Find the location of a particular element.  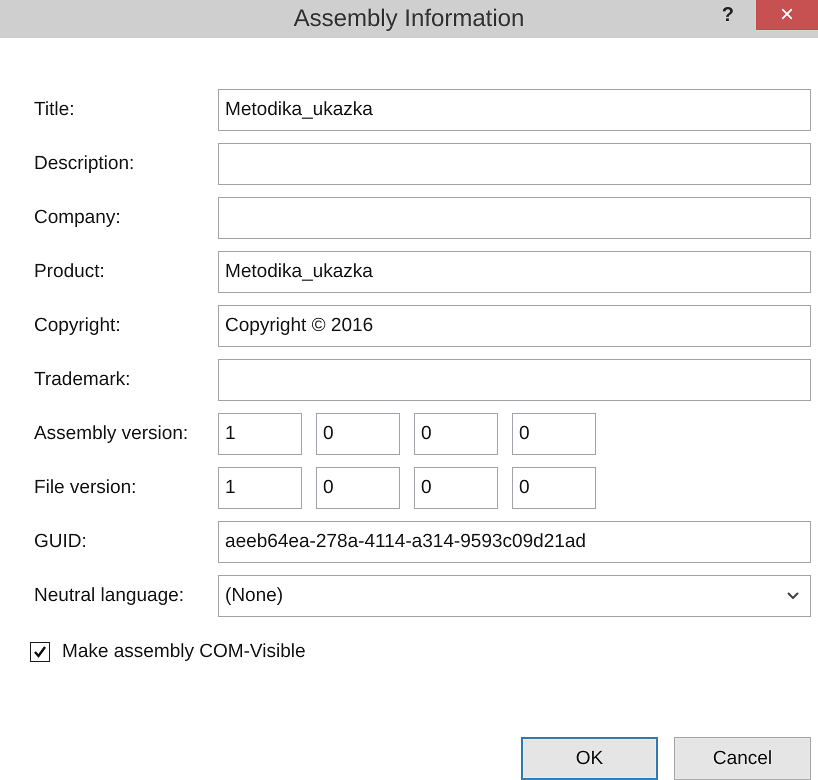

window-title: Assembly Information is located at coordinates (409, 19).